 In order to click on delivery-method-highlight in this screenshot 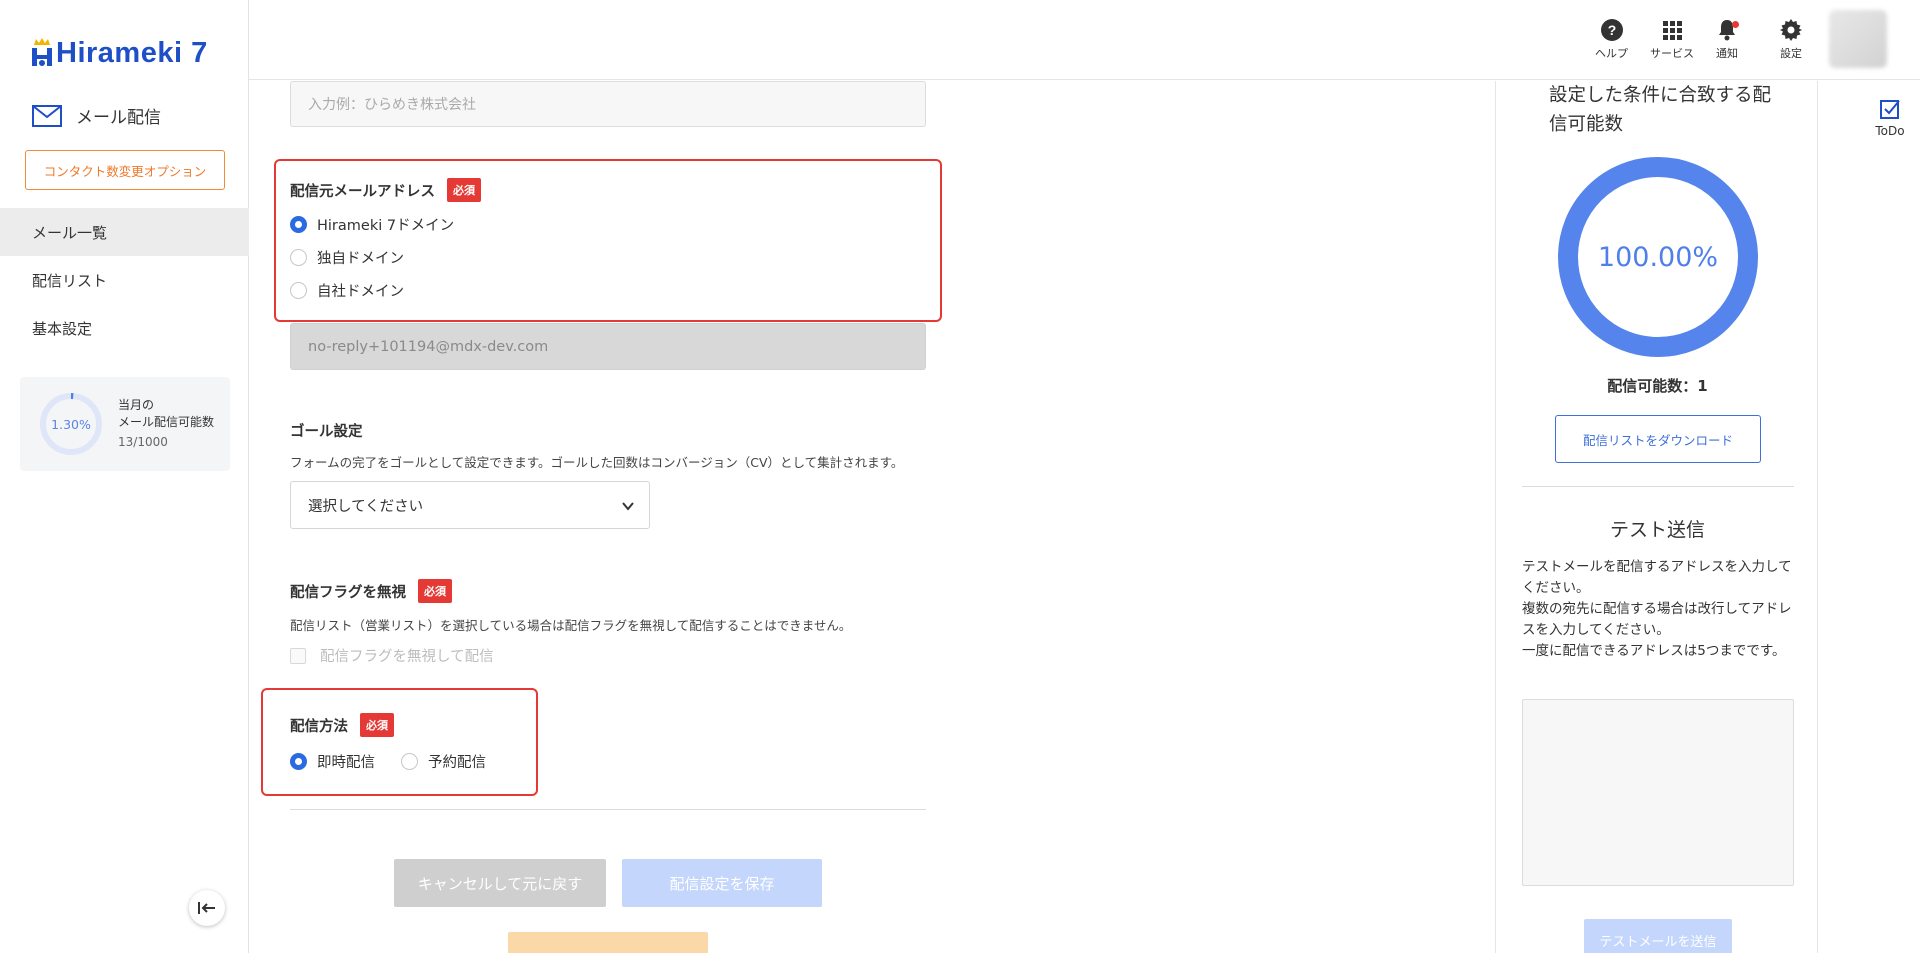, I will do `click(399, 742)`.